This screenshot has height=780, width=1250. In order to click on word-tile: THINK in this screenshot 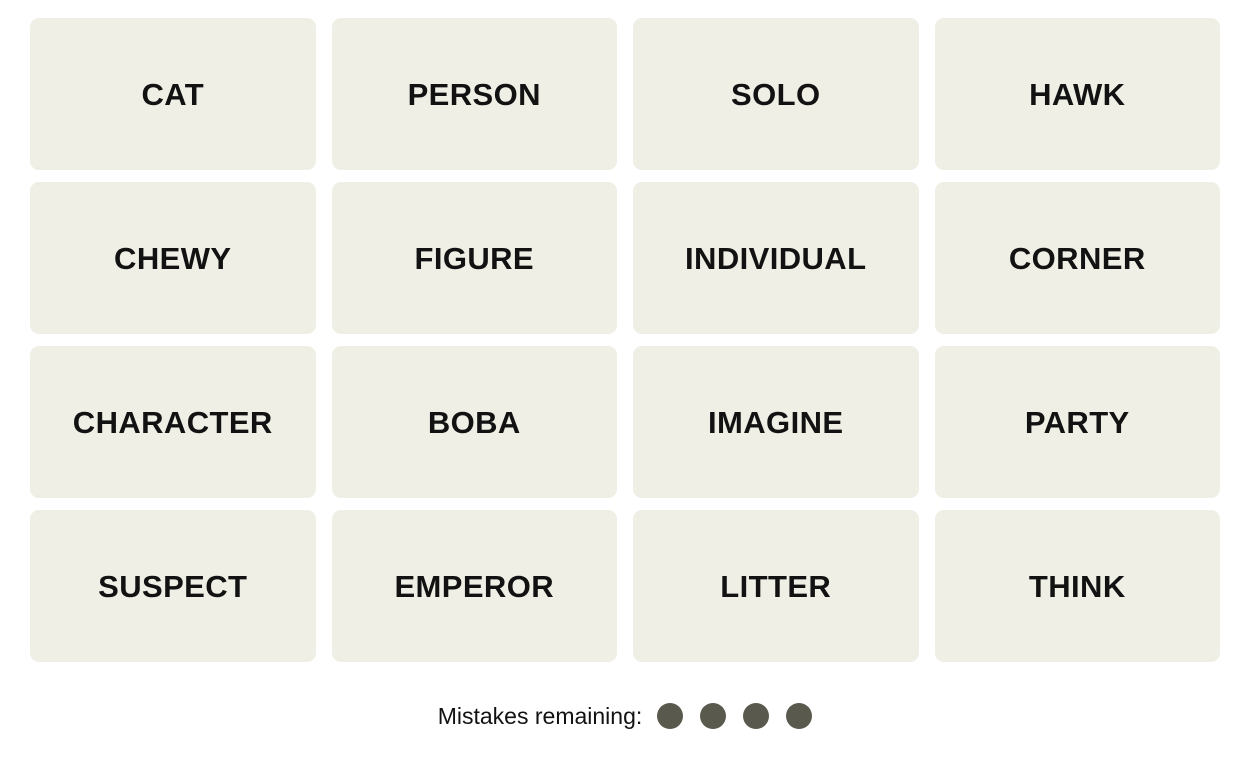, I will do `click(1077, 586)`.